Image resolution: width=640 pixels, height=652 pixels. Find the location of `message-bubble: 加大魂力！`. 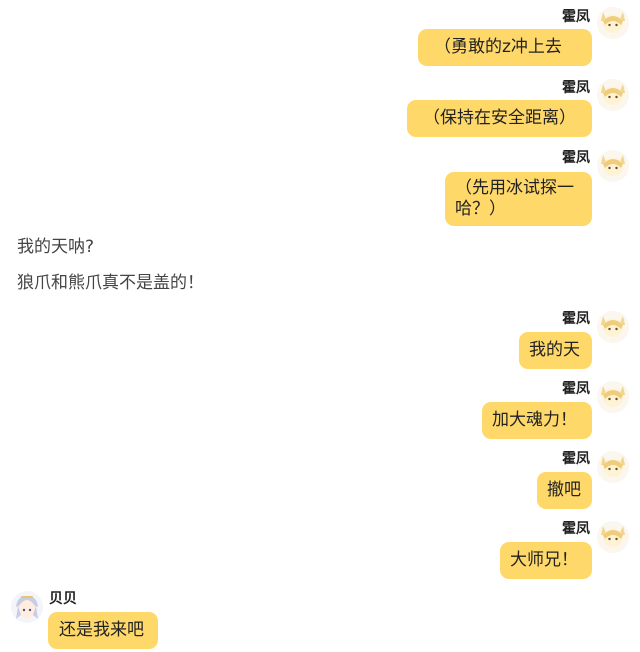

message-bubble: 加大魂力！ is located at coordinates (537, 420).